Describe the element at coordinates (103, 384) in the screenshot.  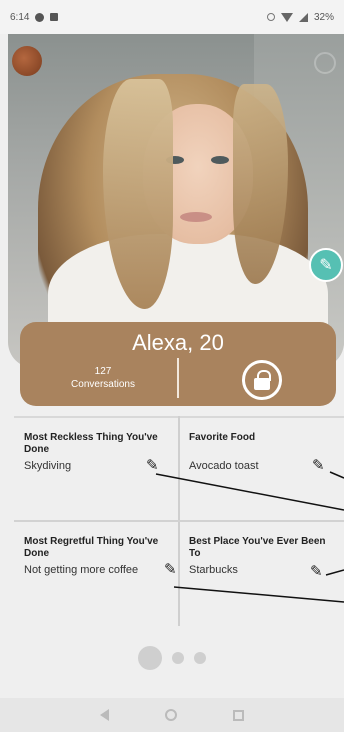
I see `conversations-label: Conversations` at that location.